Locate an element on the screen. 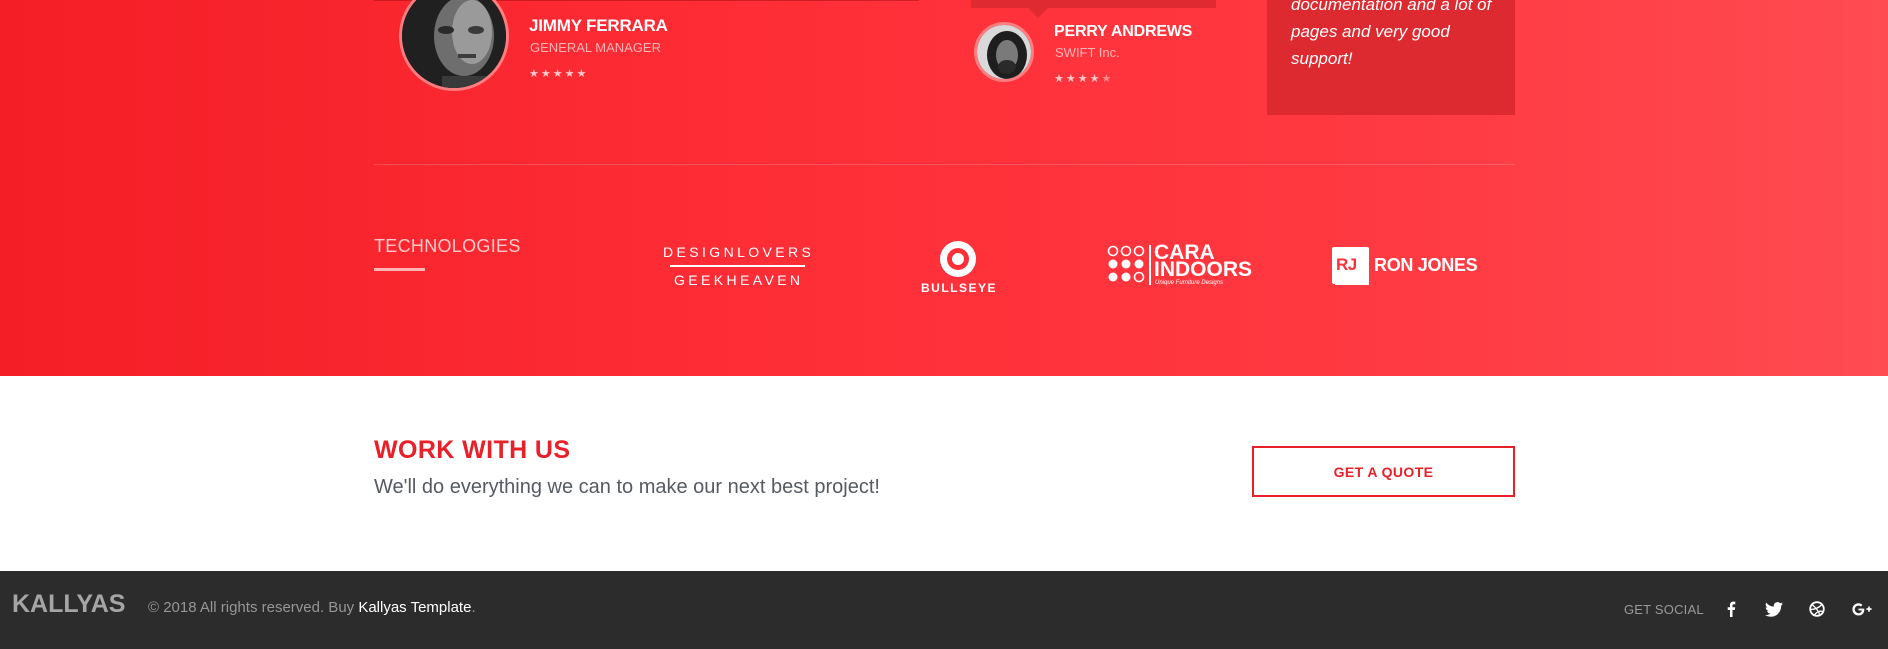  get-a-quote-button: GET A QUOTE is located at coordinates (1383, 471).